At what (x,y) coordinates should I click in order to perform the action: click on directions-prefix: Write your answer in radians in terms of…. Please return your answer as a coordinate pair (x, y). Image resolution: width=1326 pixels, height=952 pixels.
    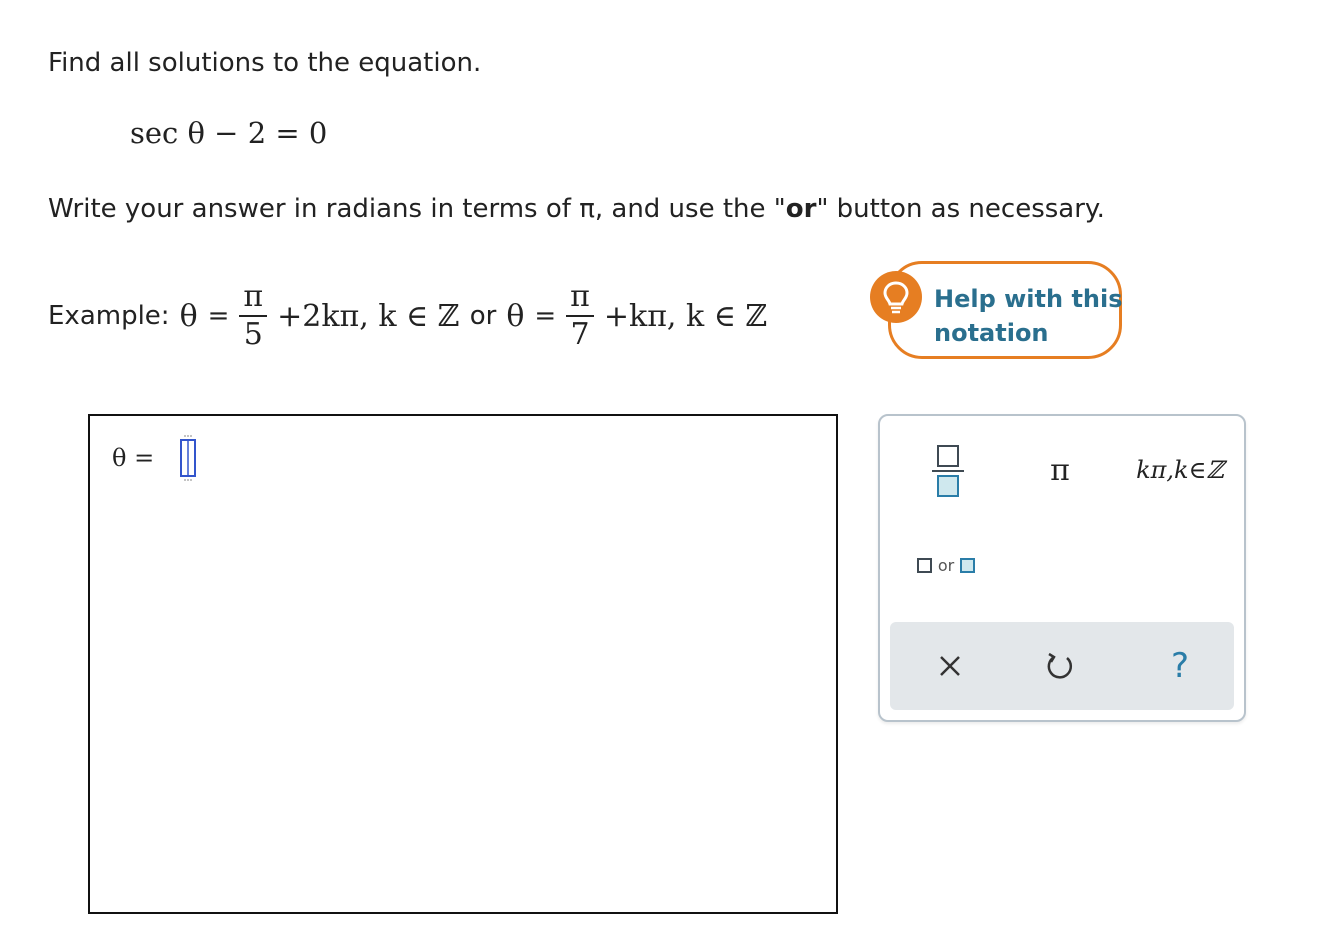
    Looking at the image, I should click on (417, 209).